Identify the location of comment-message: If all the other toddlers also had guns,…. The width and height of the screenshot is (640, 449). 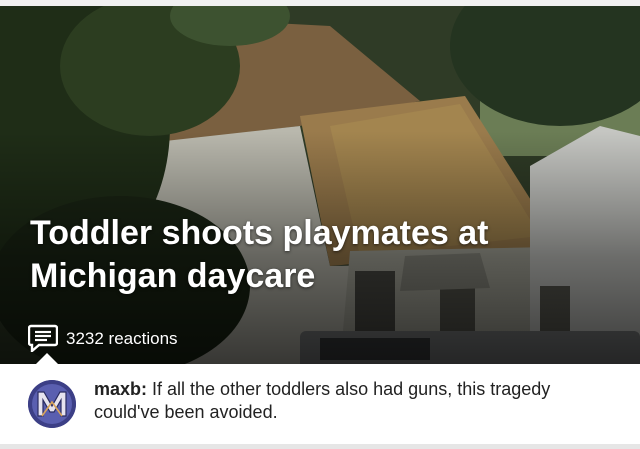
(322, 400).